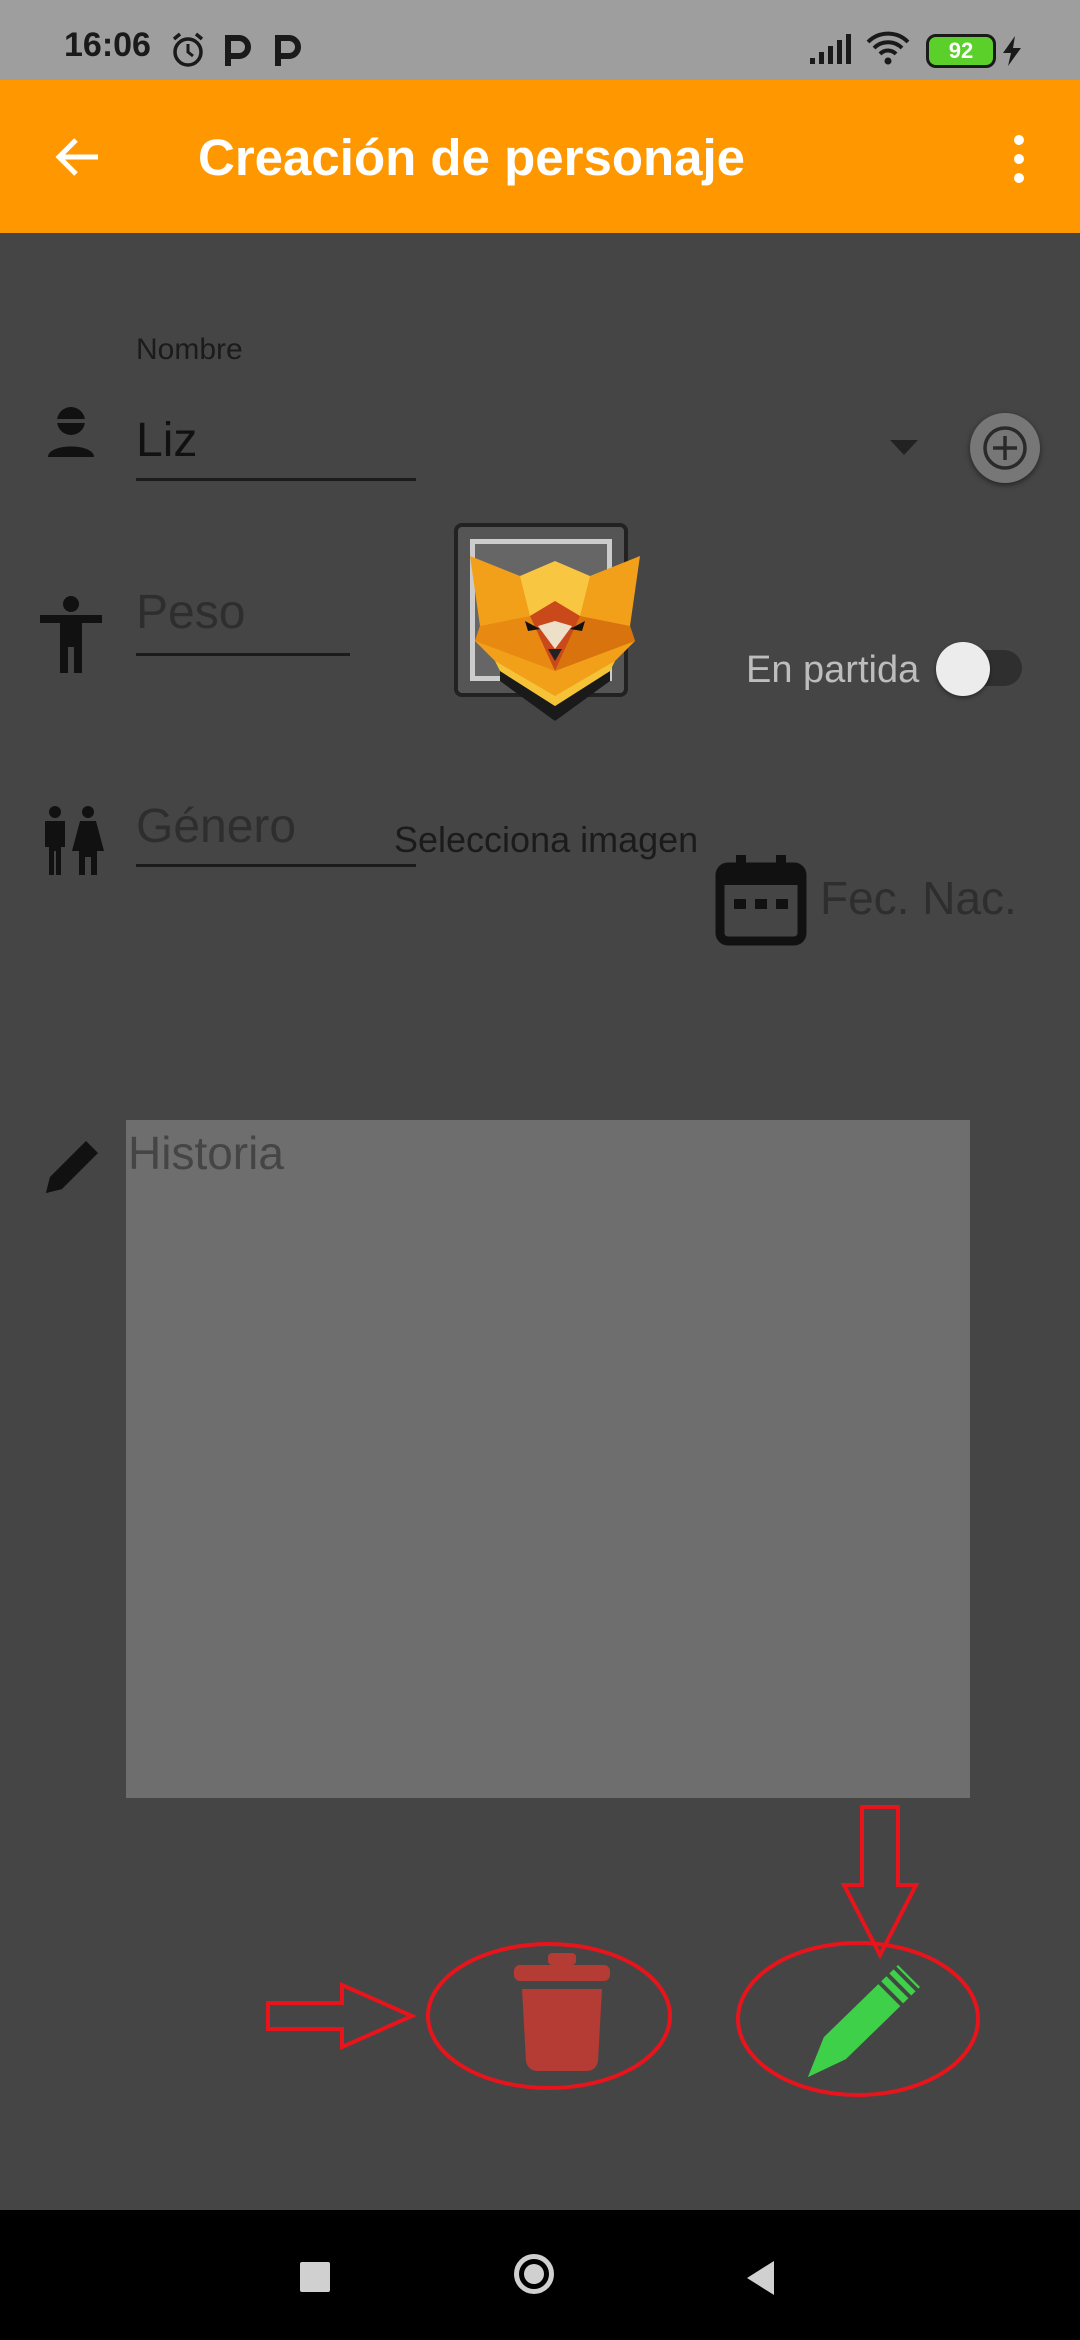 The height and width of the screenshot is (2340, 1080). What do you see at coordinates (206, 1153) in the screenshot?
I see `historia-placeholder: Historia` at bounding box center [206, 1153].